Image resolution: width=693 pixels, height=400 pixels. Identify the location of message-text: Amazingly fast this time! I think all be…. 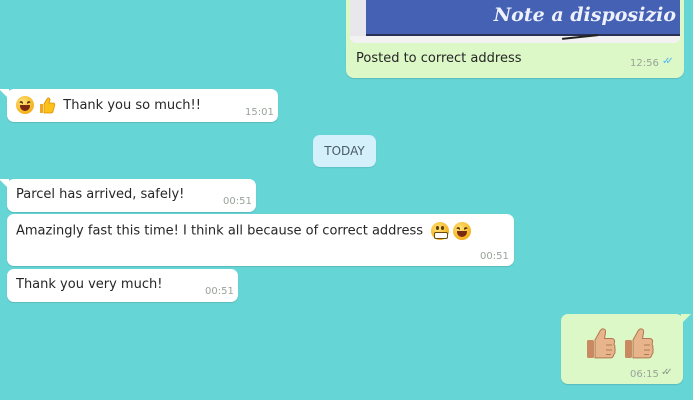
(220, 231).